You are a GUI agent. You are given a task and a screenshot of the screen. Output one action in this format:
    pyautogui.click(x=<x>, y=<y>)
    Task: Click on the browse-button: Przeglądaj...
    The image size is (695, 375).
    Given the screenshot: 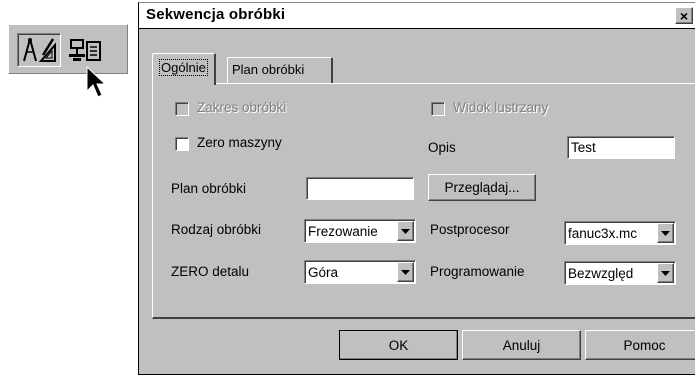 What is the action you would take?
    pyautogui.click(x=482, y=187)
    